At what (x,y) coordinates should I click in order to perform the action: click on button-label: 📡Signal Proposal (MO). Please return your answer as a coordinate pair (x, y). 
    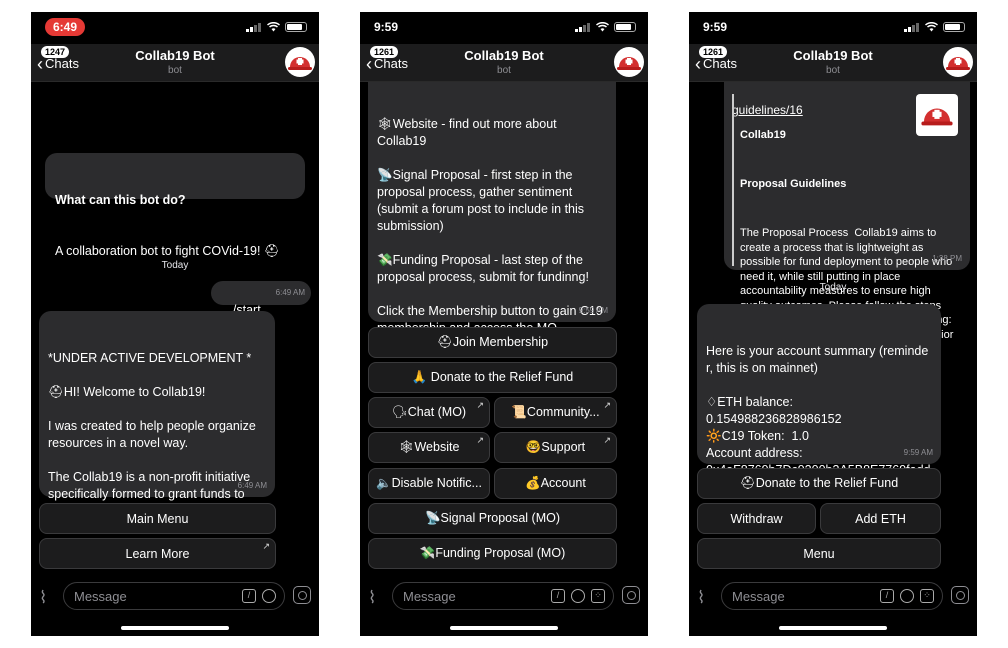
    Looking at the image, I should click on (492, 518).